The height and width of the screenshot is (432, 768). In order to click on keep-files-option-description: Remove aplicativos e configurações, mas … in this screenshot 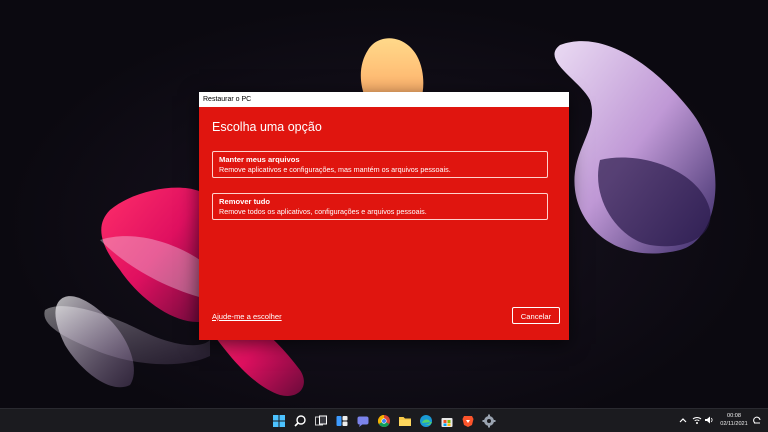, I will do `click(335, 169)`.